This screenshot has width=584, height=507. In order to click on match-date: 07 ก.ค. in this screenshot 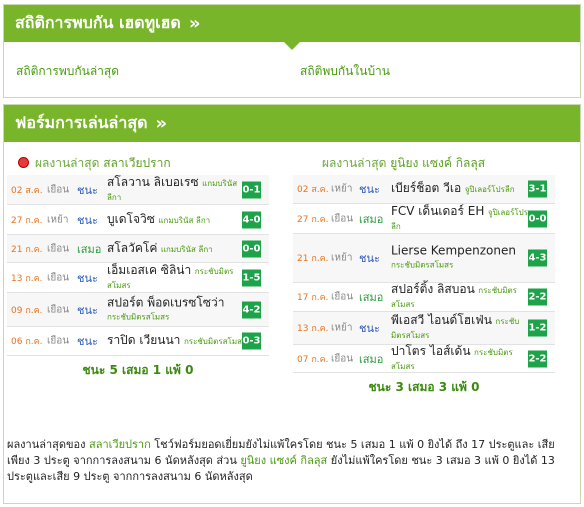, I will do `click(313, 359)`.